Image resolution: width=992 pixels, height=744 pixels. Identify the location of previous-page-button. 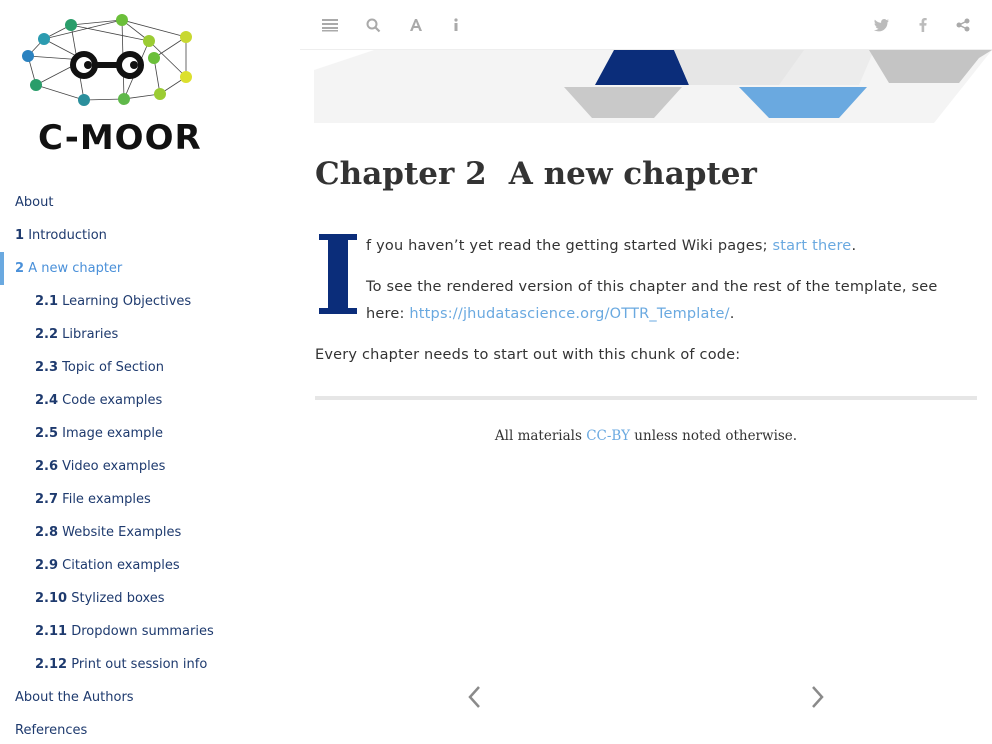
(474, 697).